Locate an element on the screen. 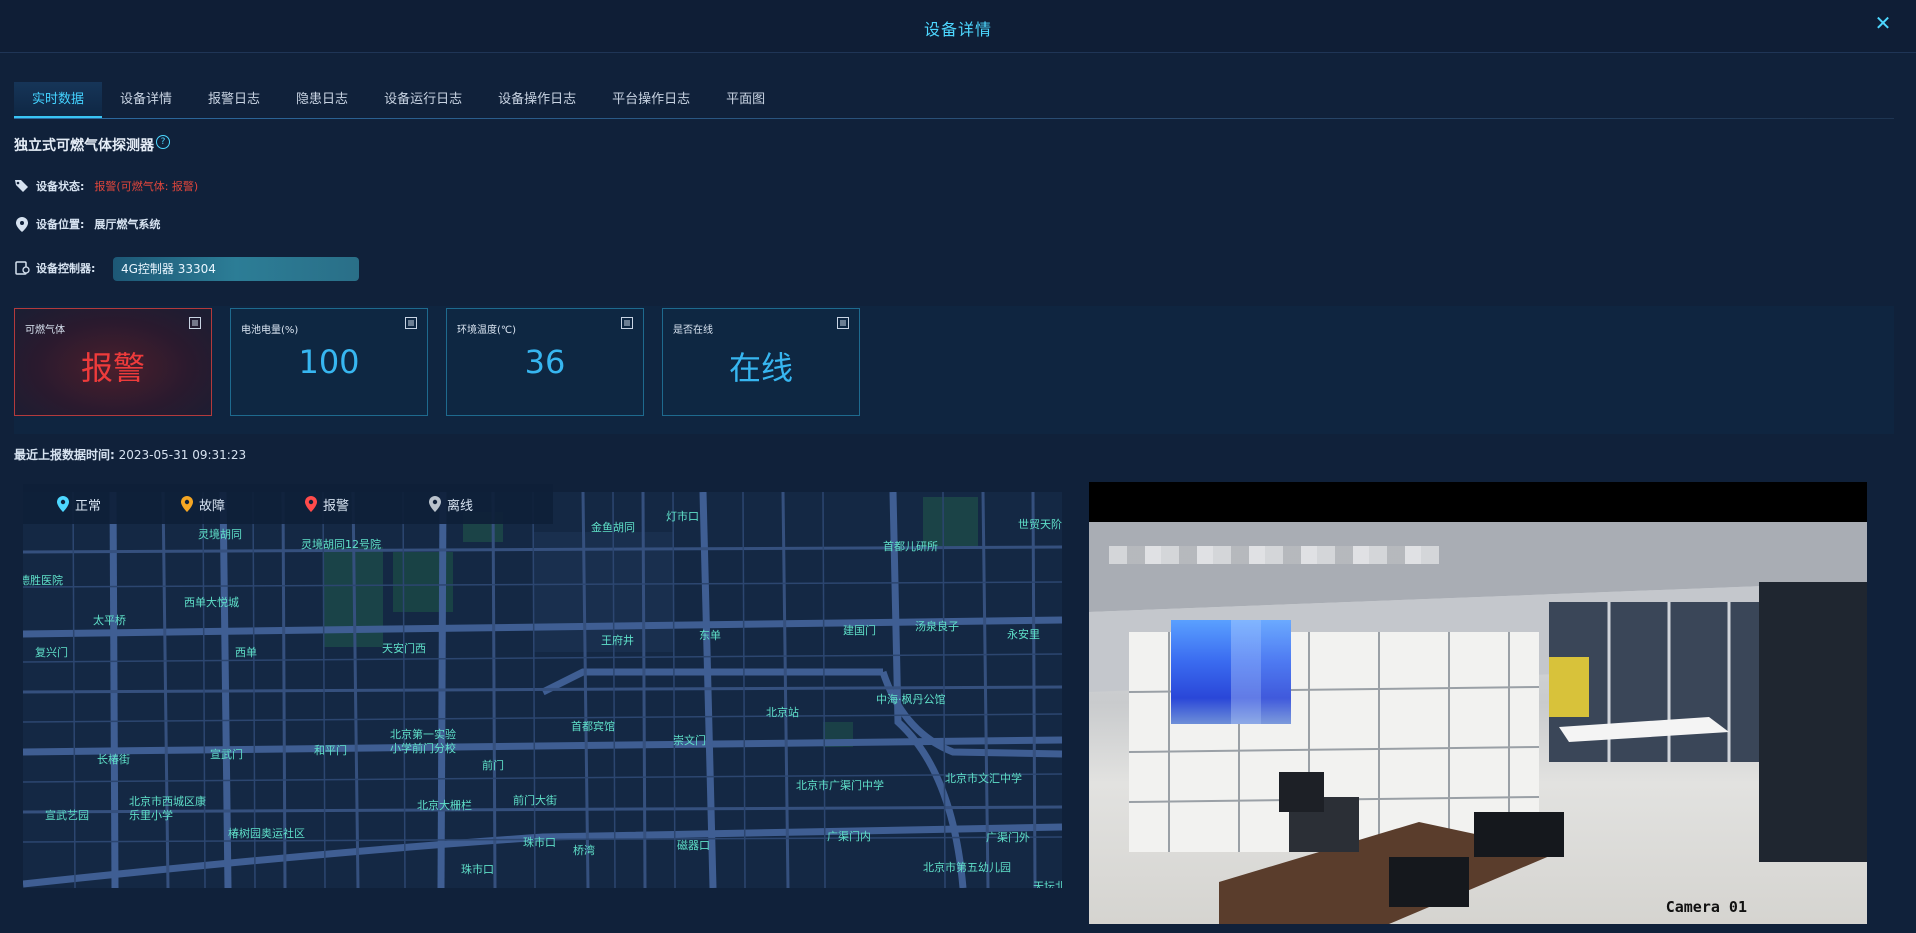  map-label: 首都宾馆 is located at coordinates (593, 726).